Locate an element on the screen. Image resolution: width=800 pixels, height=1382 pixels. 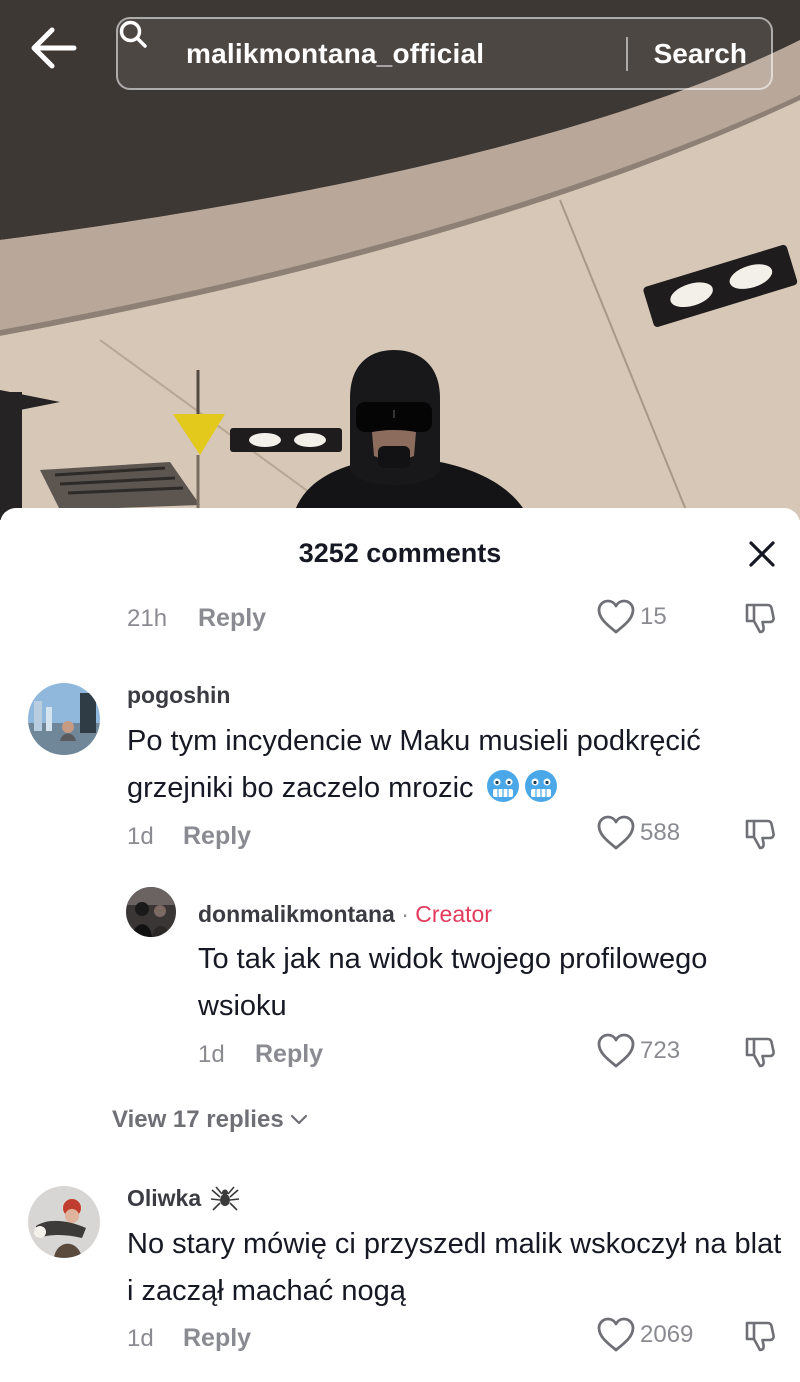
reply-username-row: donmalikmontana · Creator is located at coordinates (345, 914).